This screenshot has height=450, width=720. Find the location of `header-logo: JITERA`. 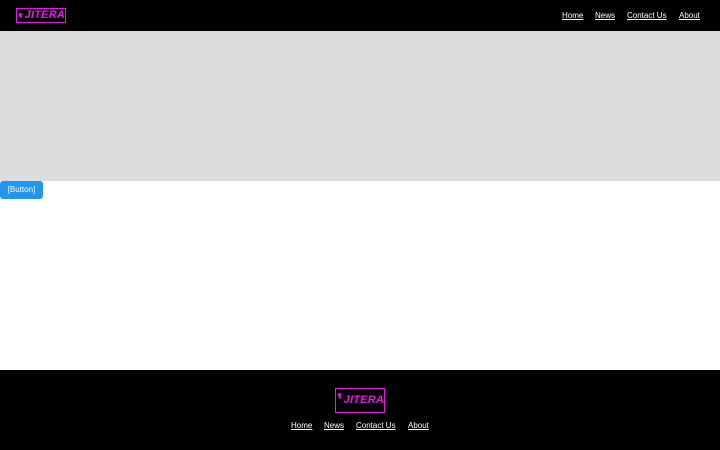

header-logo: JITERA is located at coordinates (41, 15).